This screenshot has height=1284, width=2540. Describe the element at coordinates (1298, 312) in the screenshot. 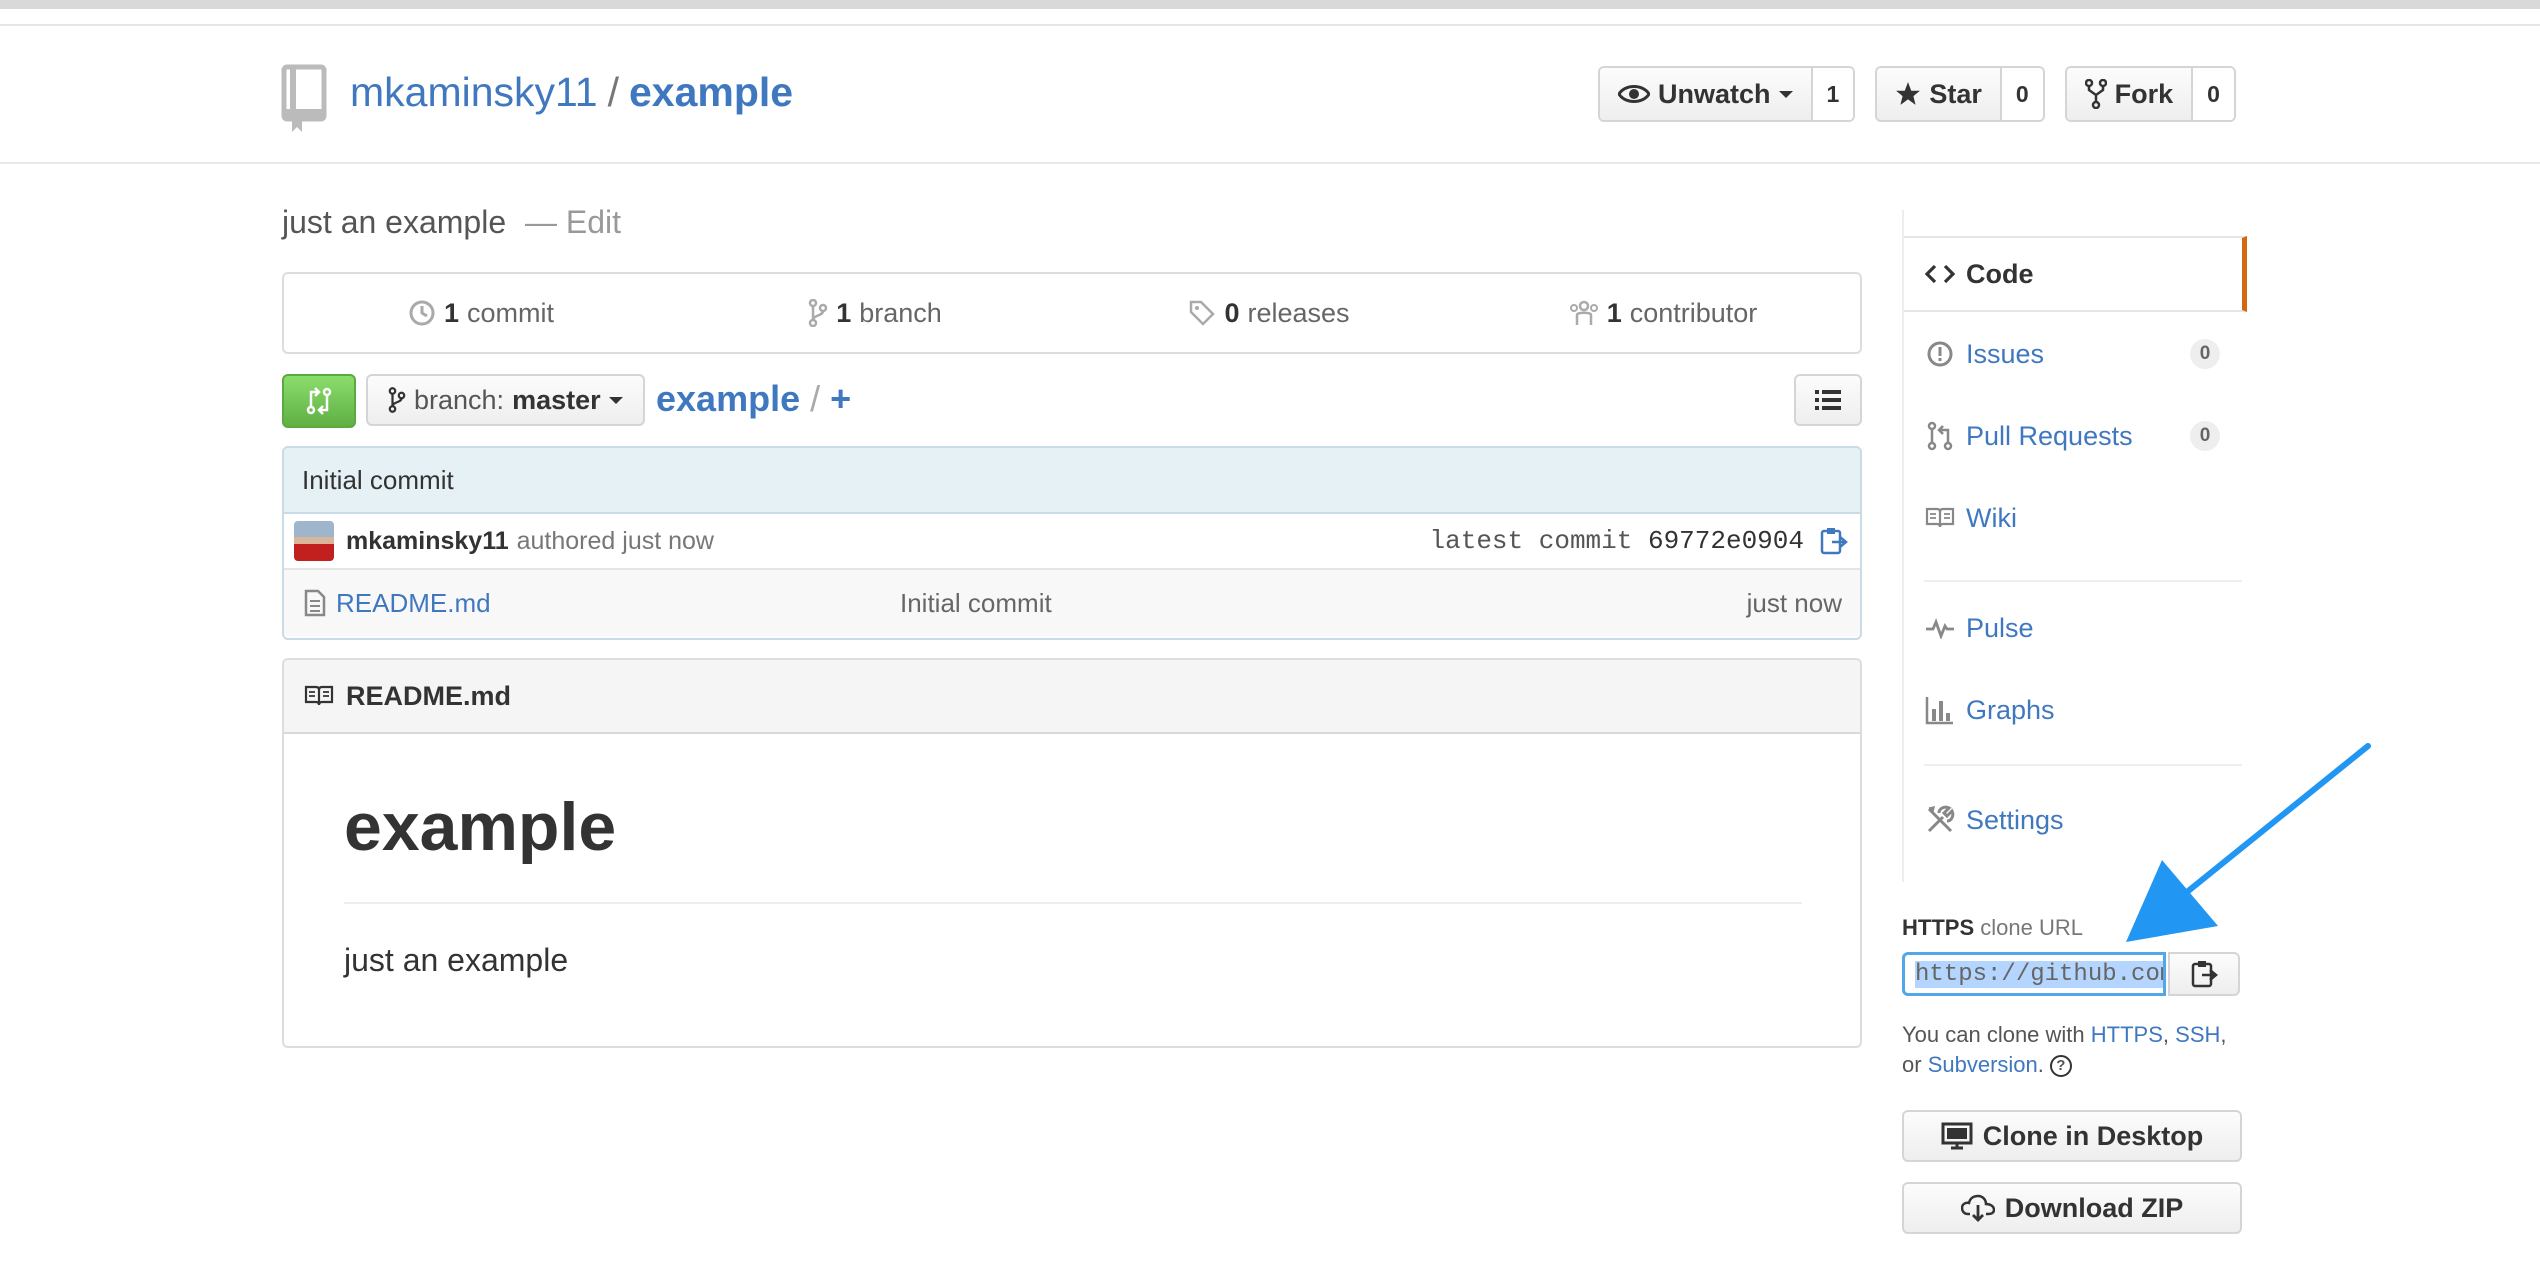

I see `releases-label: releases` at that location.